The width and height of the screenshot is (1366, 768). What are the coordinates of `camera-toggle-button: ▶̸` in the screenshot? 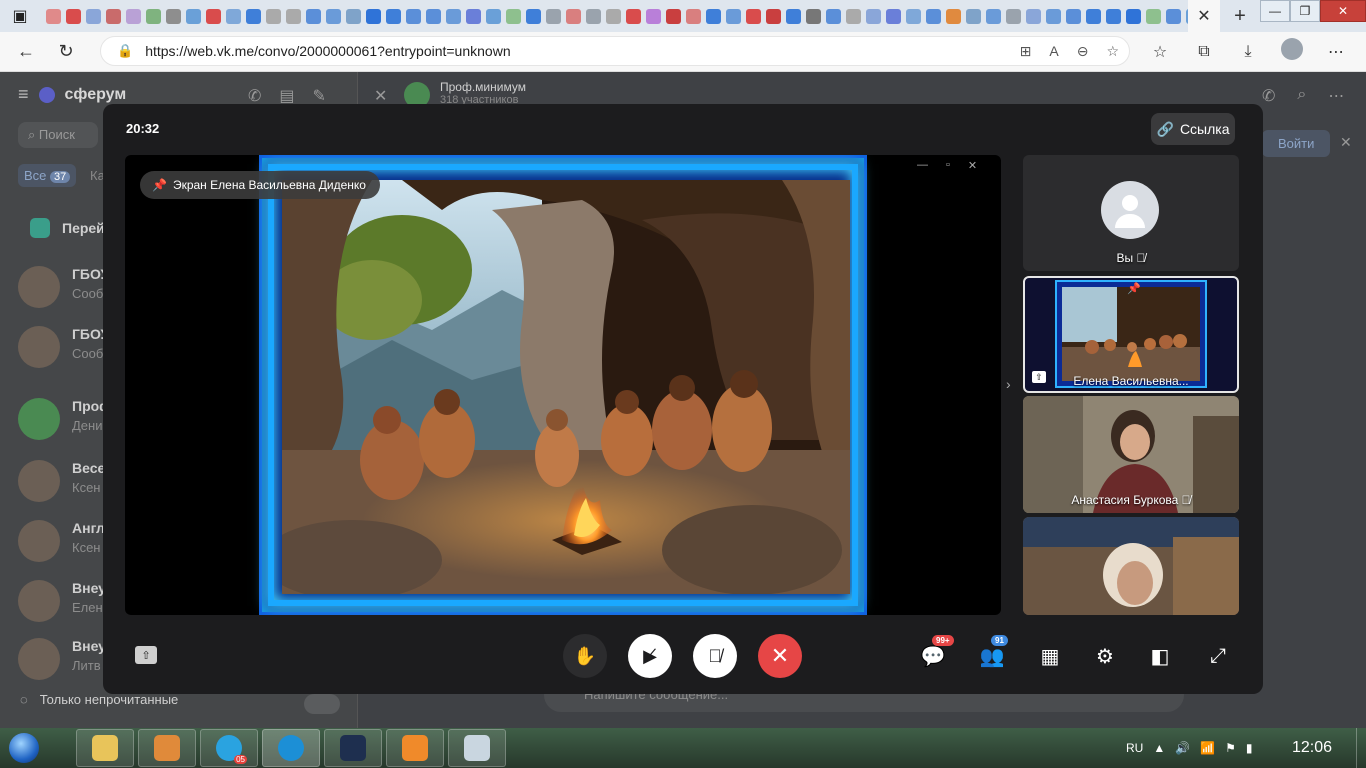 It's located at (650, 656).